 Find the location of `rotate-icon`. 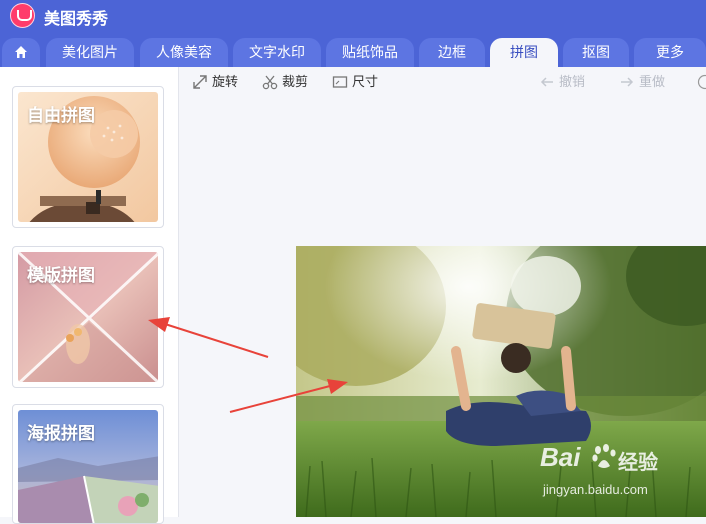

rotate-icon is located at coordinates (200, 82).